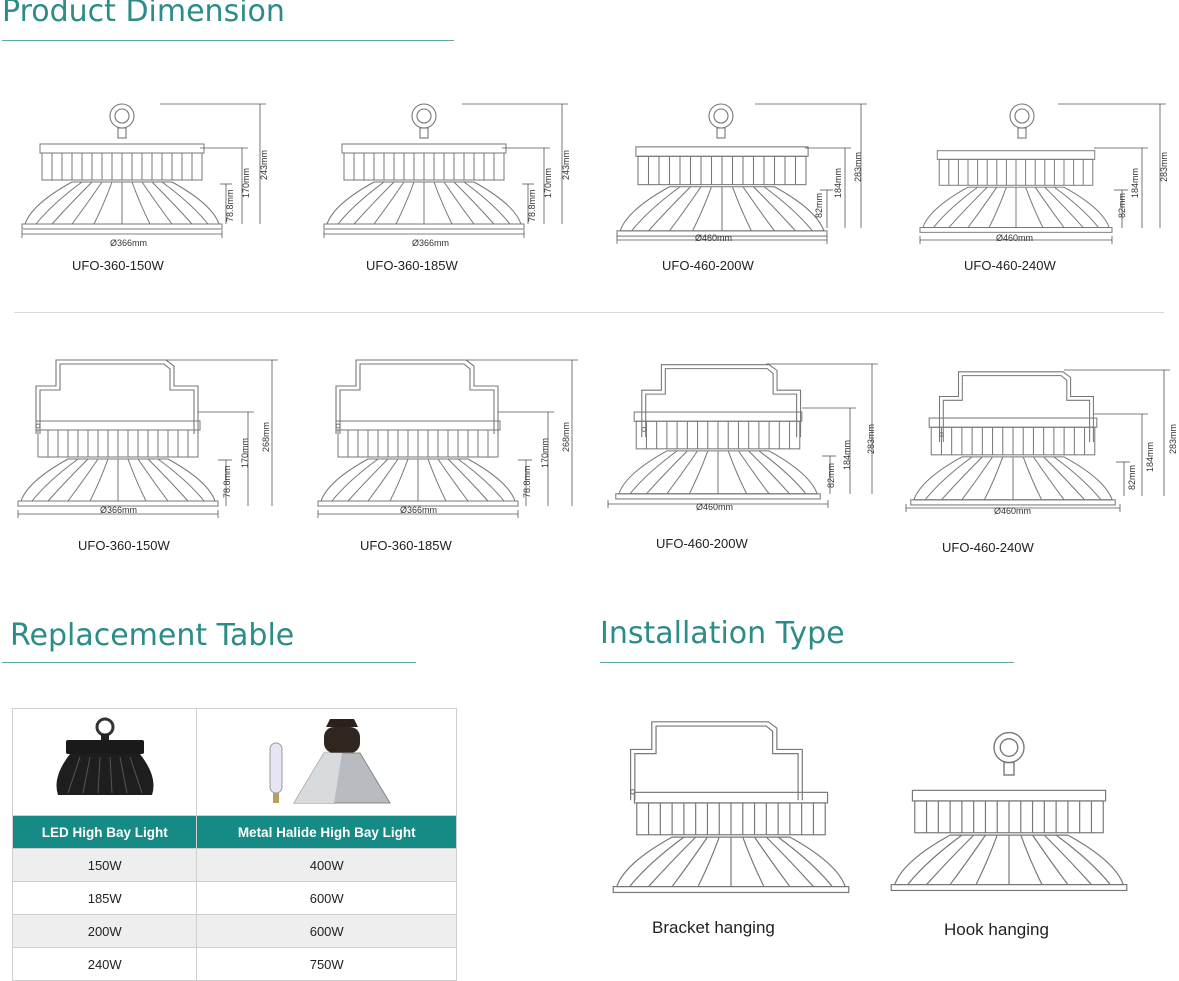 Image resolution: width=1179 pixels, height=981 pixels. What do you see at coordinates (104, 832) in the screenshot?
I see `col-header-led: LED High Bay Light` at bounding box center [104, 832].